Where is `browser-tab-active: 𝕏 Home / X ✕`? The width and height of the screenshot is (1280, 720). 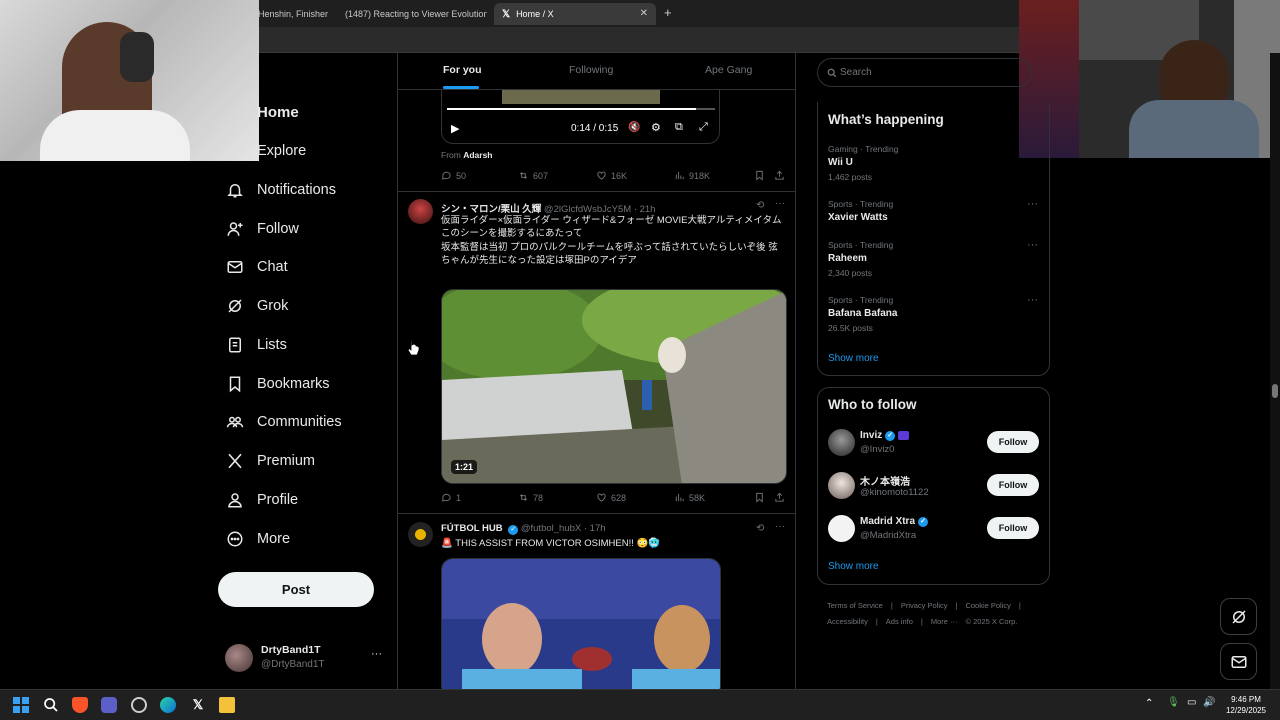
browser-tab-active: 𝕏 Home / X ✕ is located at coordinates (575, 14).